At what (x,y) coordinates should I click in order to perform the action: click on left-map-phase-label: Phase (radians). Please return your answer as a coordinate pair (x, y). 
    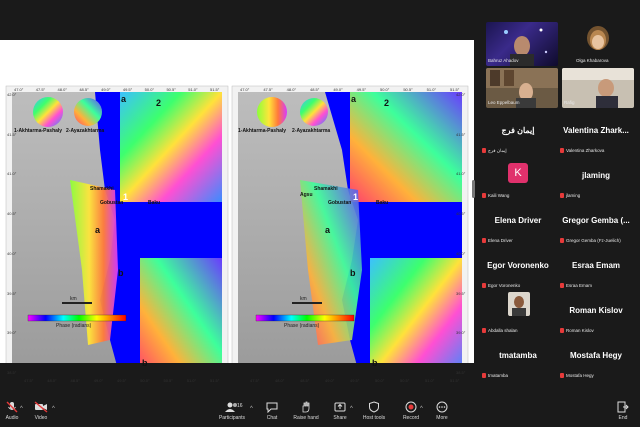
    Looking at the image, I should click on (74, 326).